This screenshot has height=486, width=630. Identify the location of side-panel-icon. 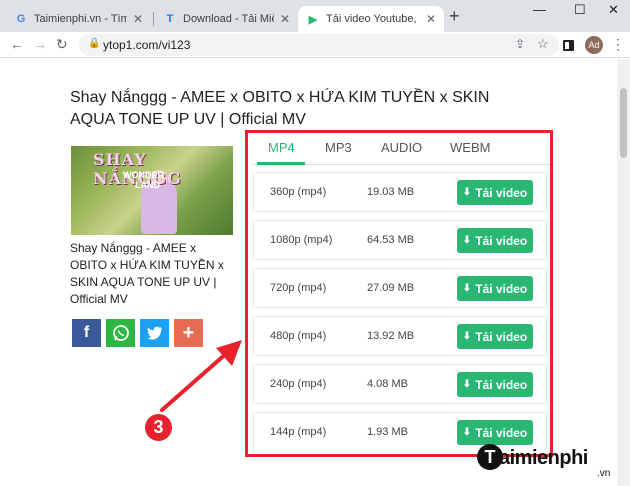
(568, 45).